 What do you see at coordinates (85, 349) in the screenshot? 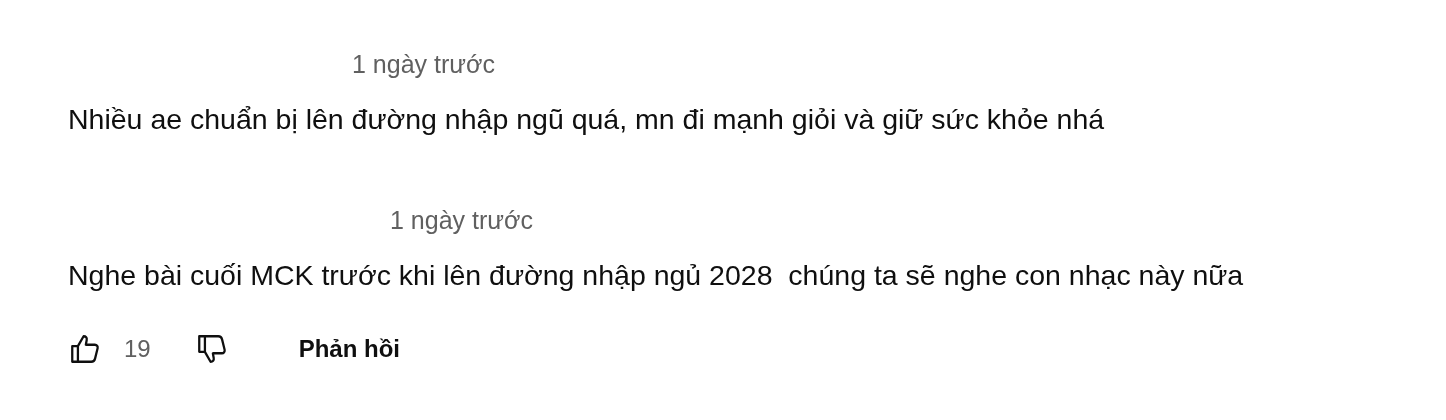
I see `thumbs-up-icon` at bounding box center [85, 349].